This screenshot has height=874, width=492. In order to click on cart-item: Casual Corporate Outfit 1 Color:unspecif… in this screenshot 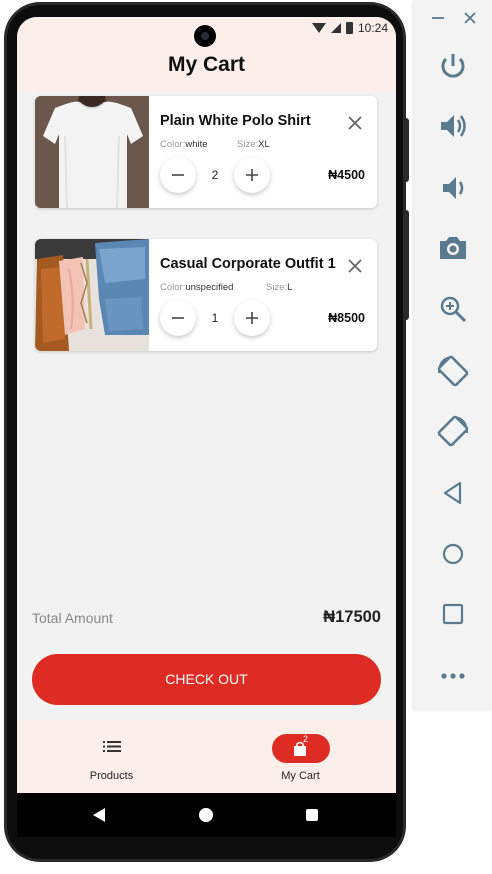, I will do `click(206, 295)`.